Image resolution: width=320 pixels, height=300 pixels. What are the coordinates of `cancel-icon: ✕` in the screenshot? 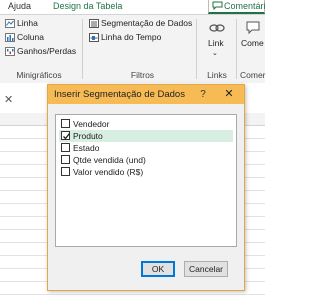 It's located at (8, 99).